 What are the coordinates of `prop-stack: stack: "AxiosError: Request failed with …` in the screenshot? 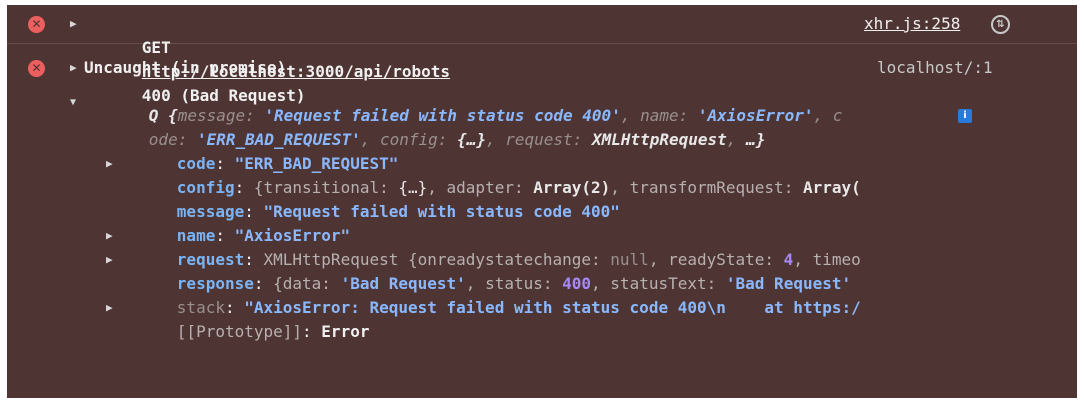 It's located at (518, 307).